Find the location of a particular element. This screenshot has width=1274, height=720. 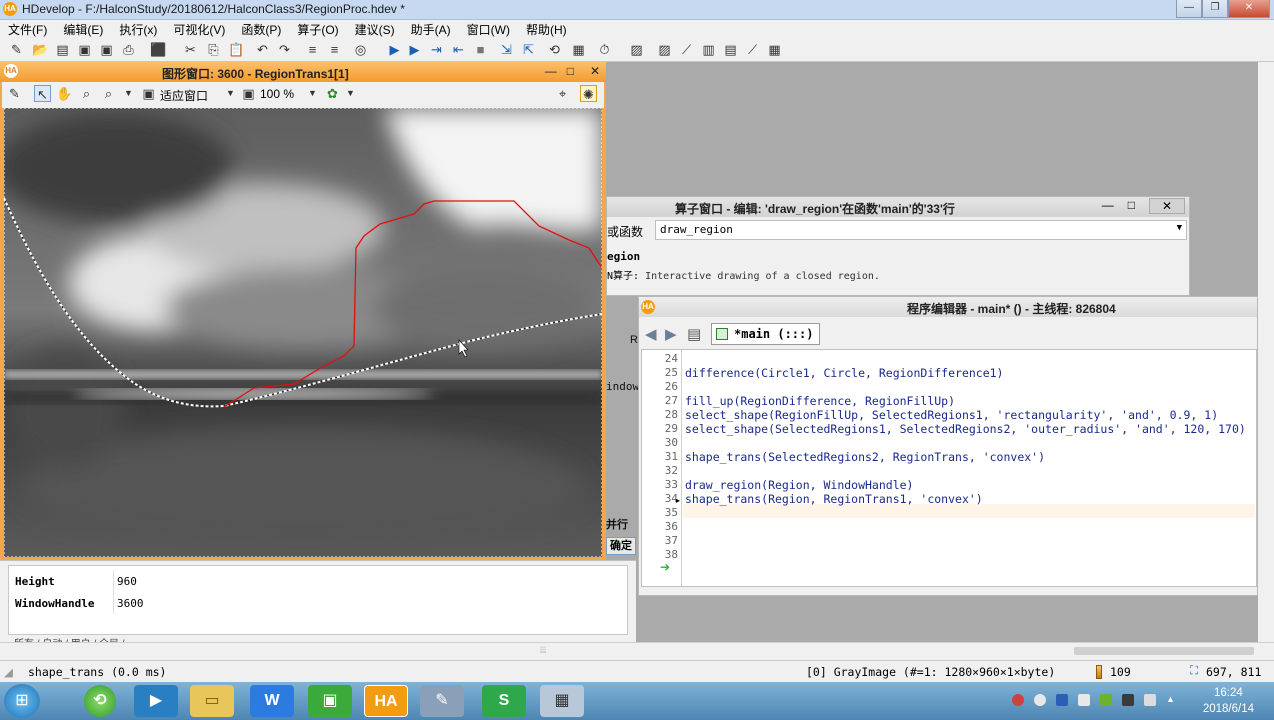

new-file-icon: ✎ is located at coordinates (16, 49).